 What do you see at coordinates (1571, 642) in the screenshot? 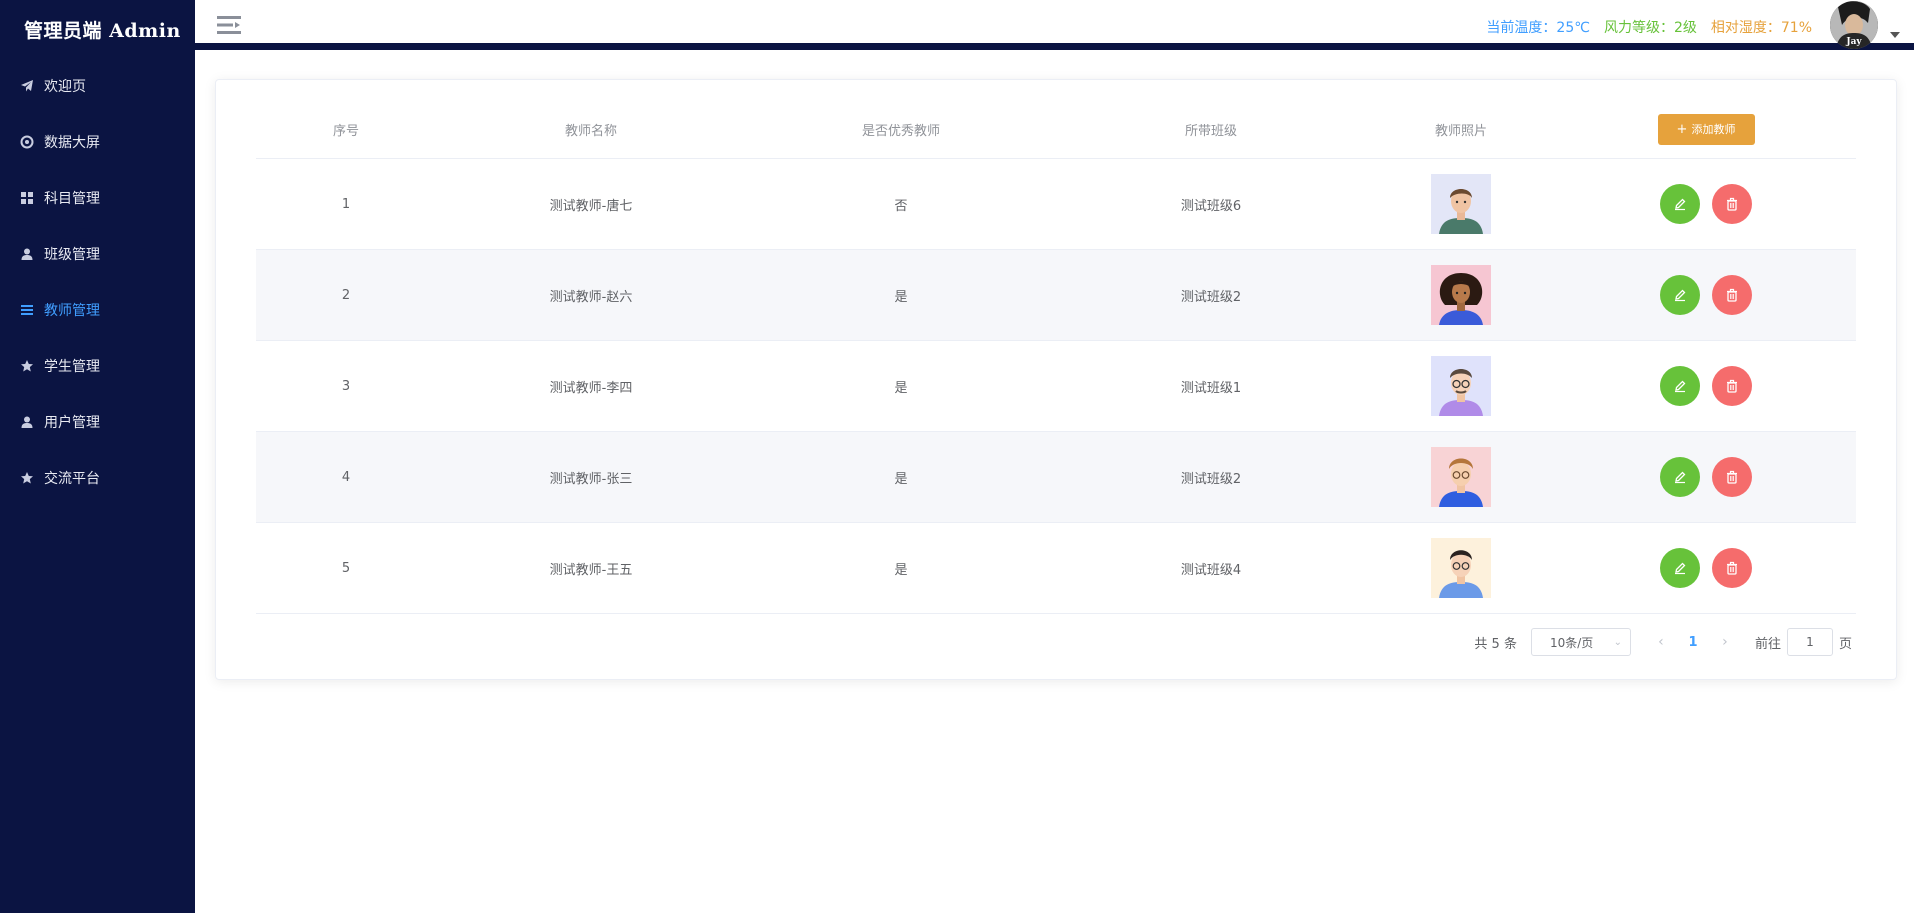
I see `page-size-value: 10条/页` at bounding box center [1571, 642].